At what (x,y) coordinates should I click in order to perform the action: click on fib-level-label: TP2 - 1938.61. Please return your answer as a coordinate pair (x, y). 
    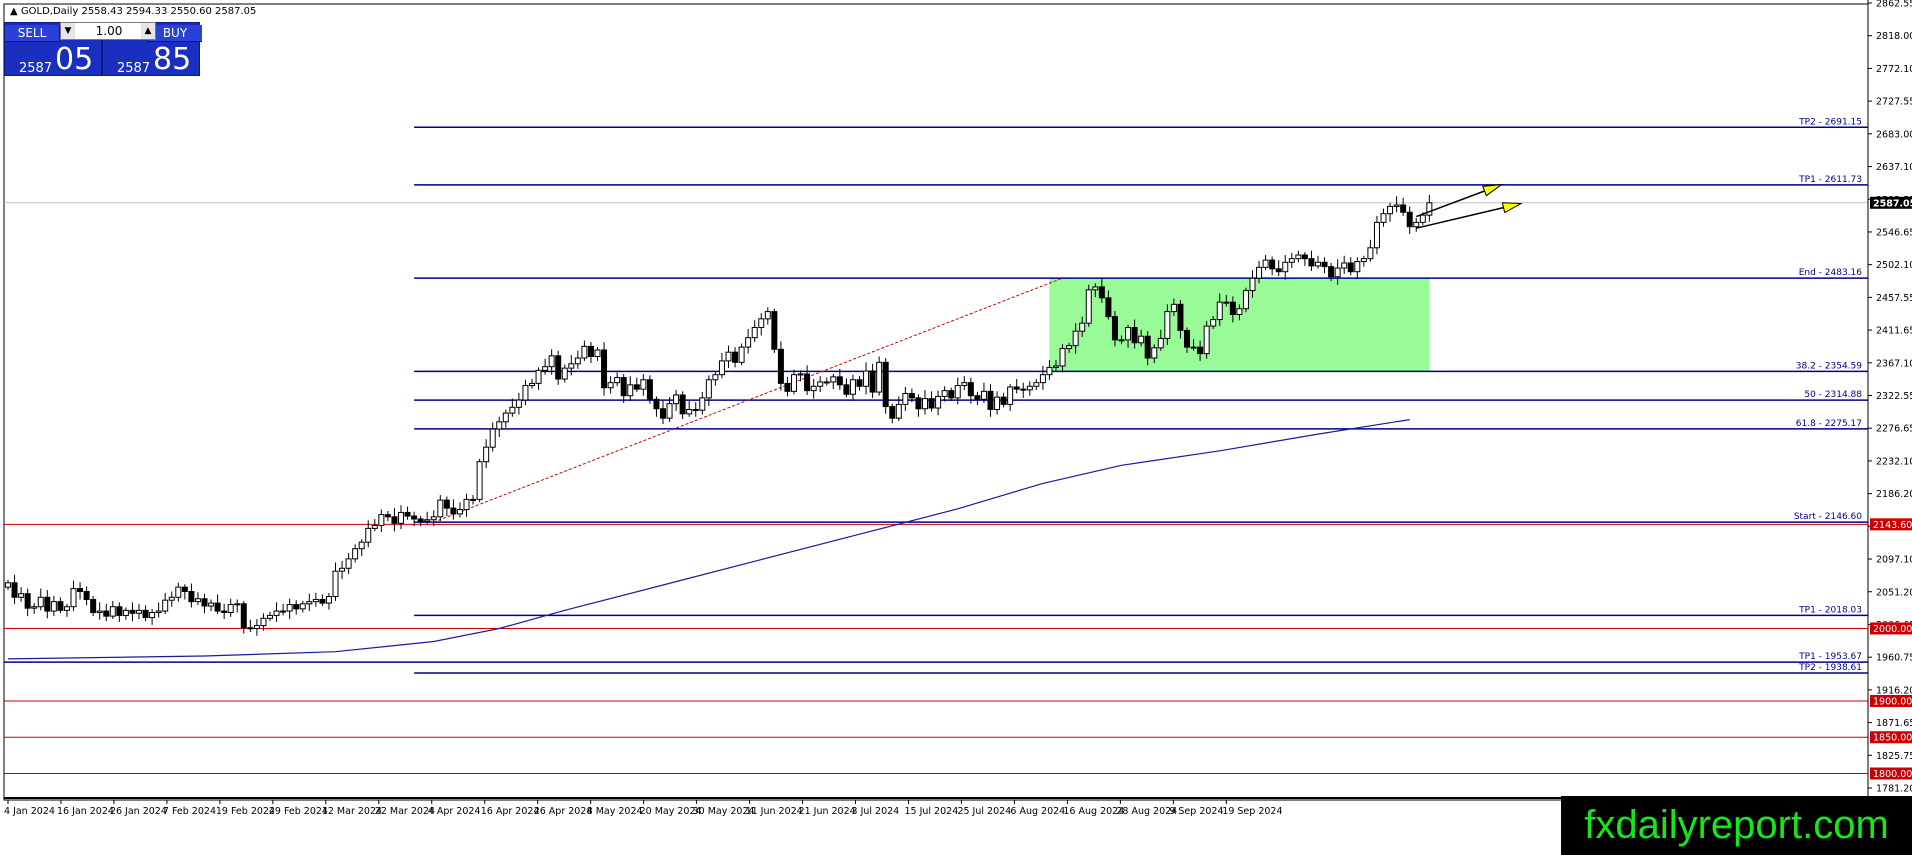
    Looking at the image, I should click on (1830, 668).